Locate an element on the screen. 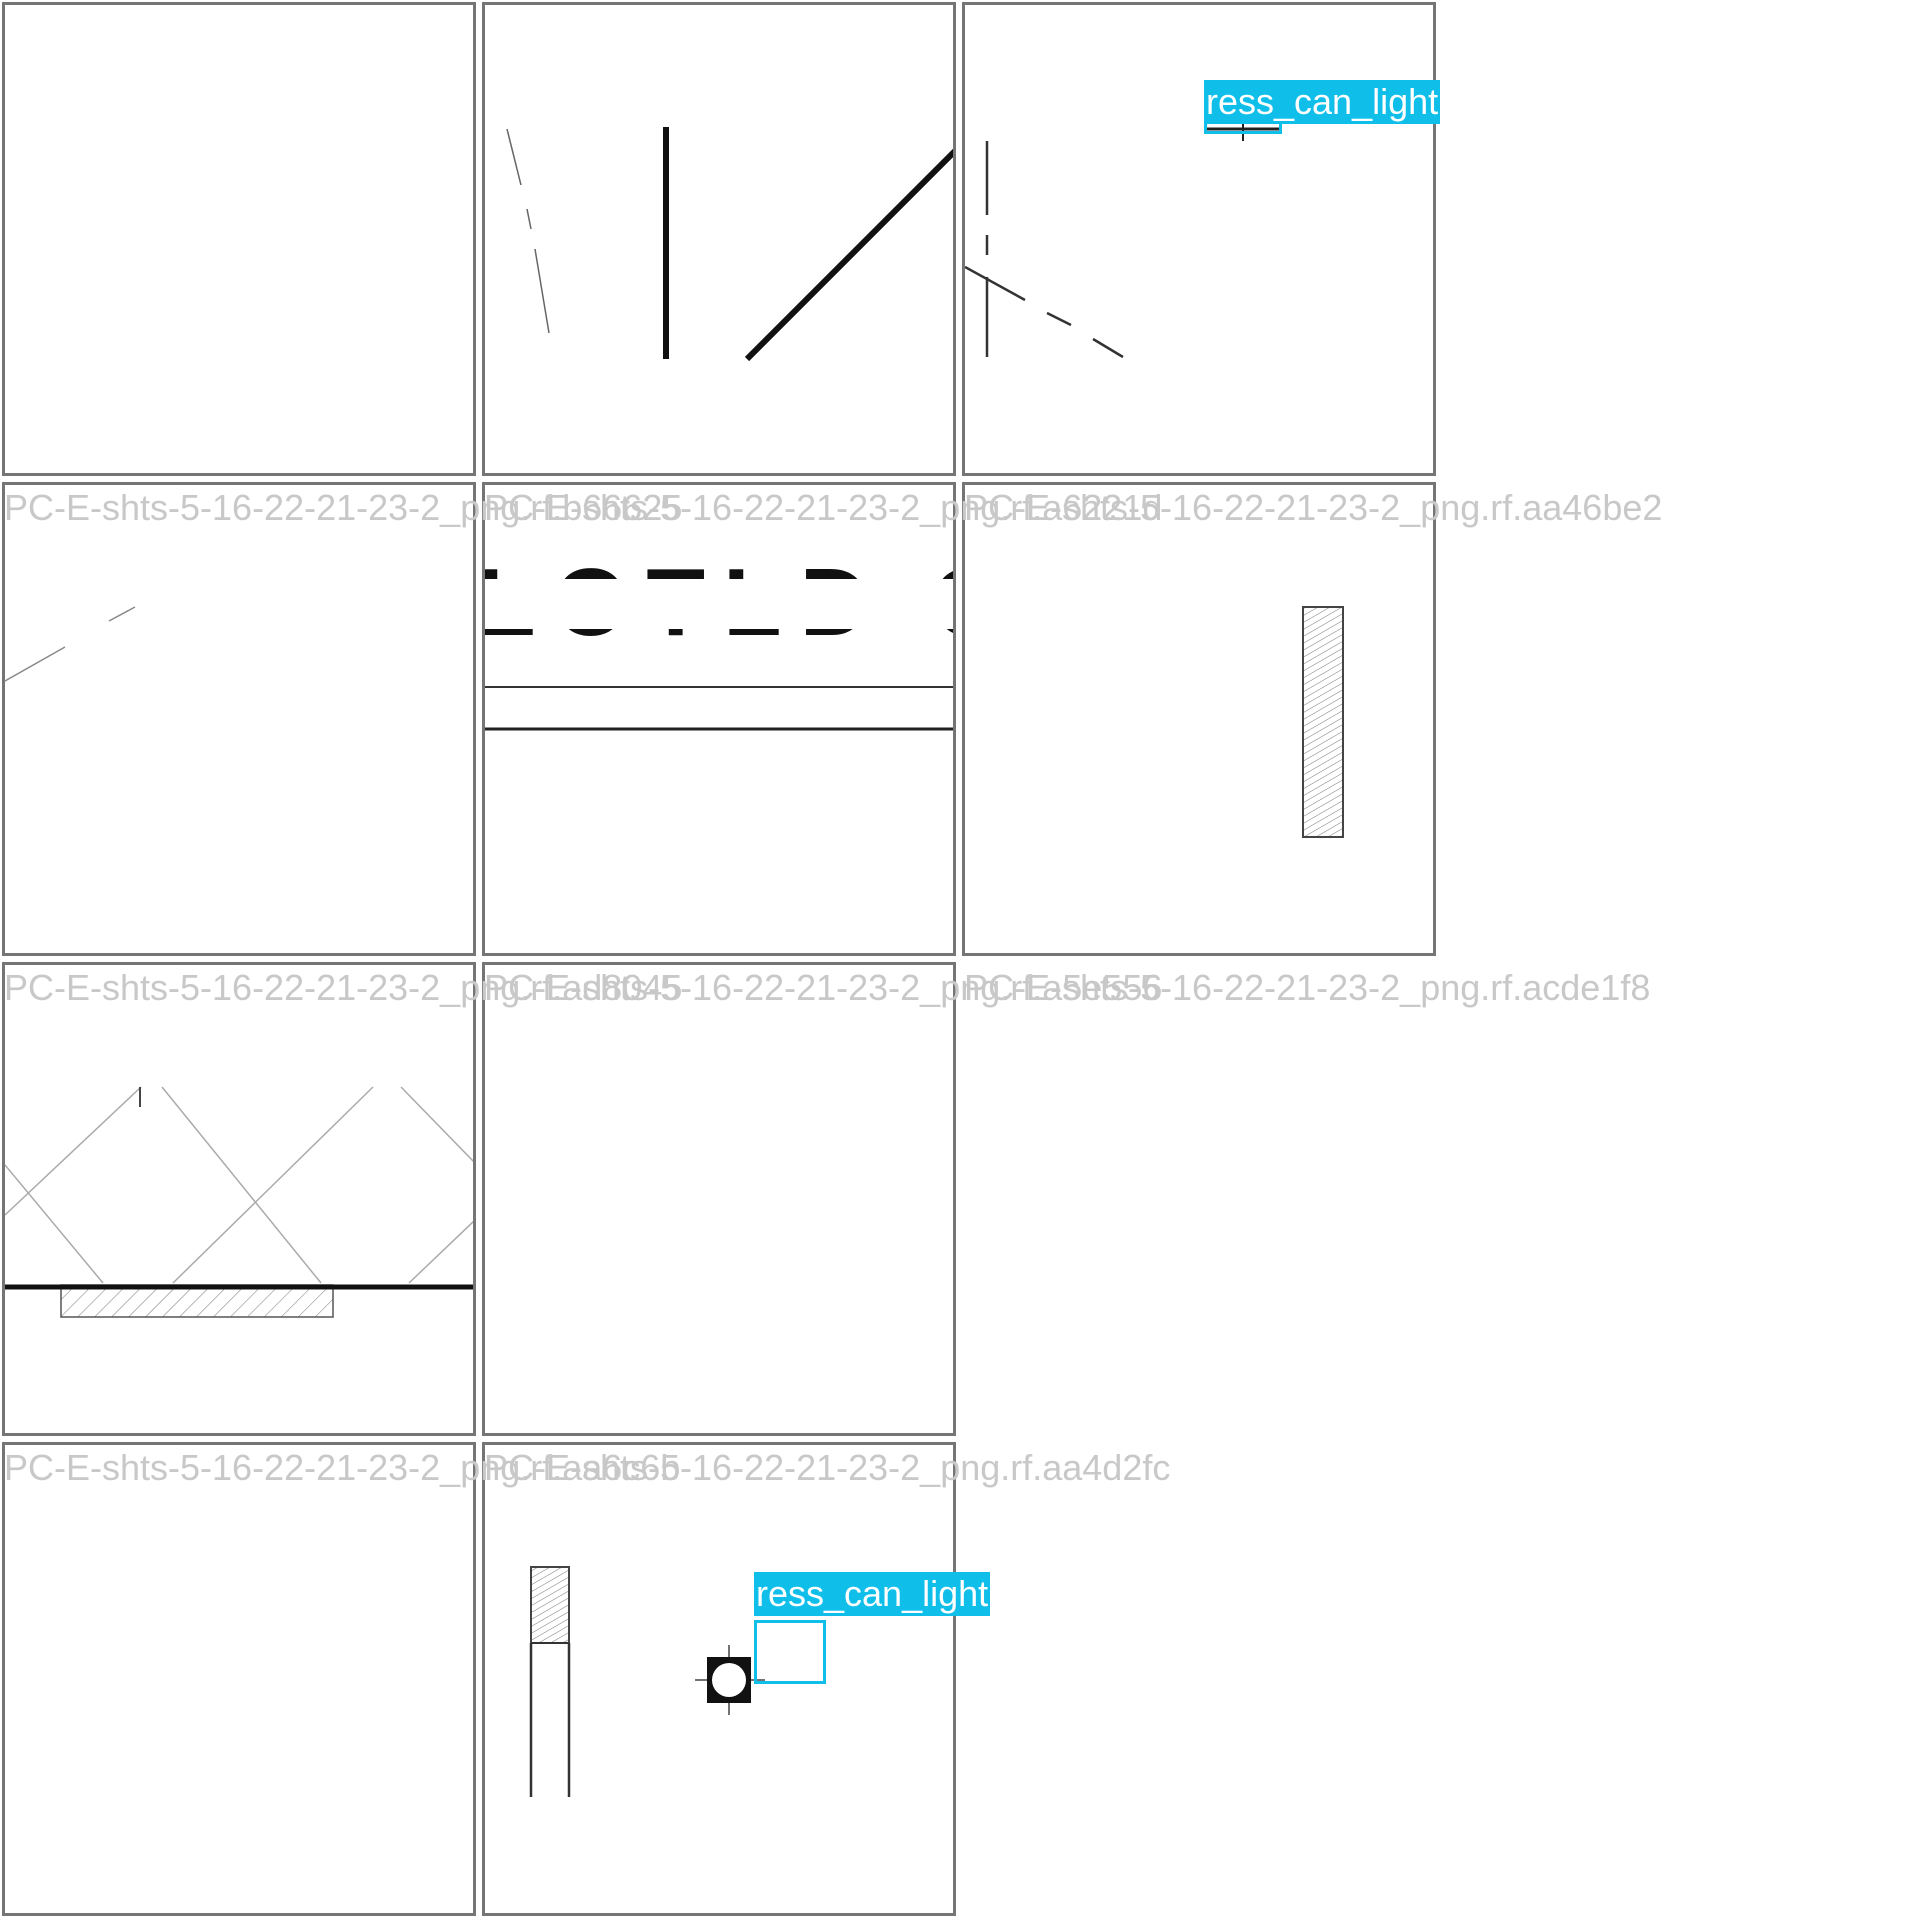 The image size is (1920, 1920). drawing-fragment: LOTLD OL is located at coordinates (719, 640).